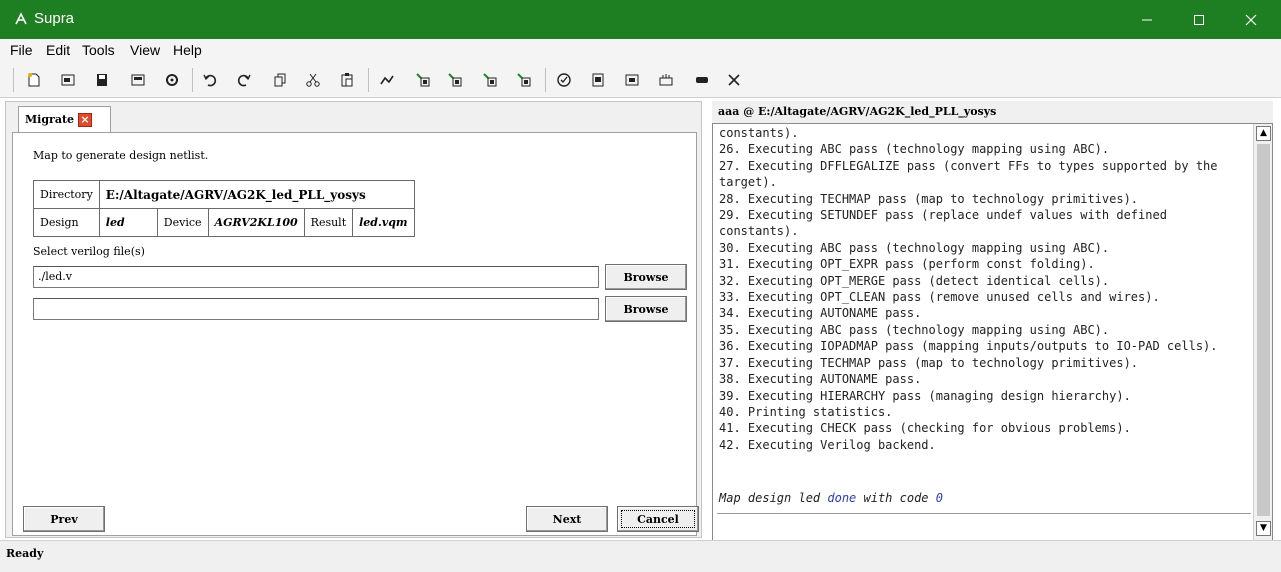  I want to click on toolbar, so click(640, 80).